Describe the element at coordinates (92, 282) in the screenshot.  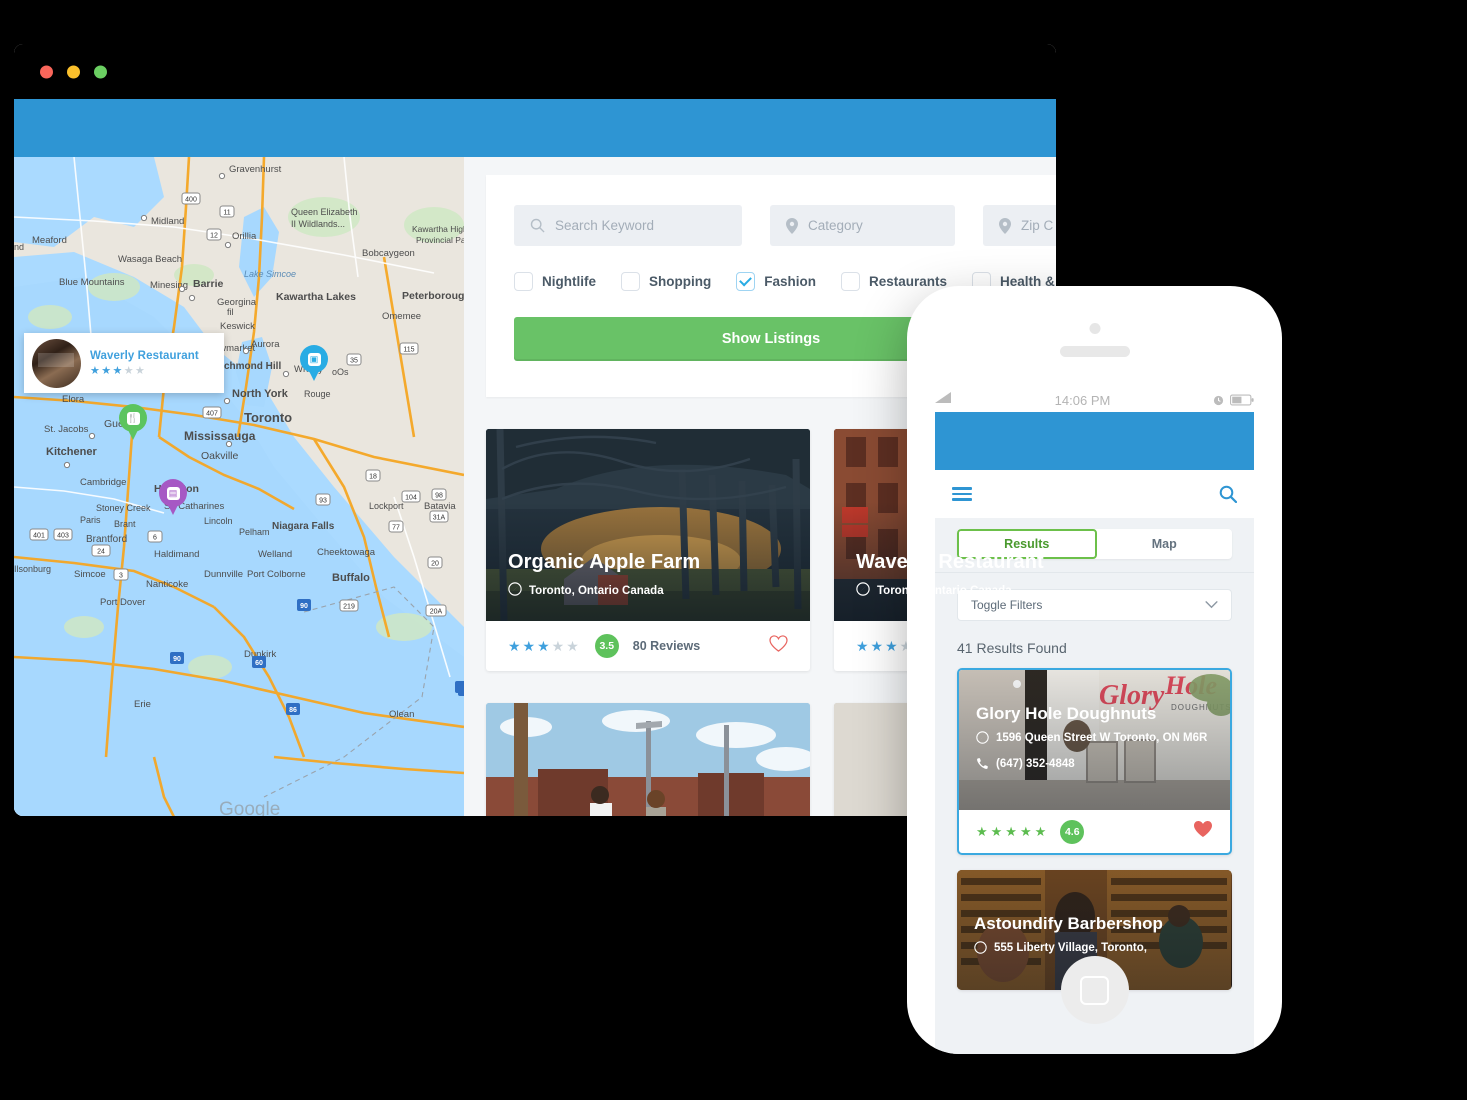
I see `svg-text: Blue Mountains` at that location.